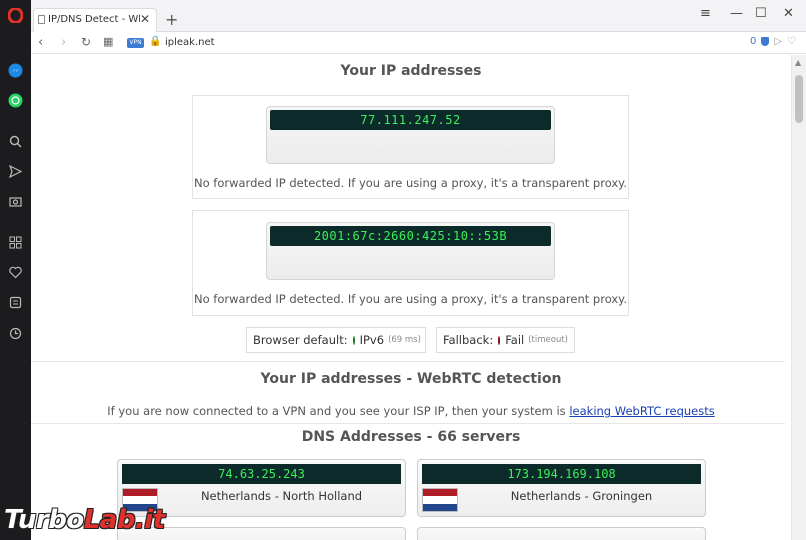 This screenshot has width=806, height=540. What do you see at coordinates (791, 41) in the screenshot?
I see `bookmark-heart-icon: ♡` at bounding box center [791, 41].